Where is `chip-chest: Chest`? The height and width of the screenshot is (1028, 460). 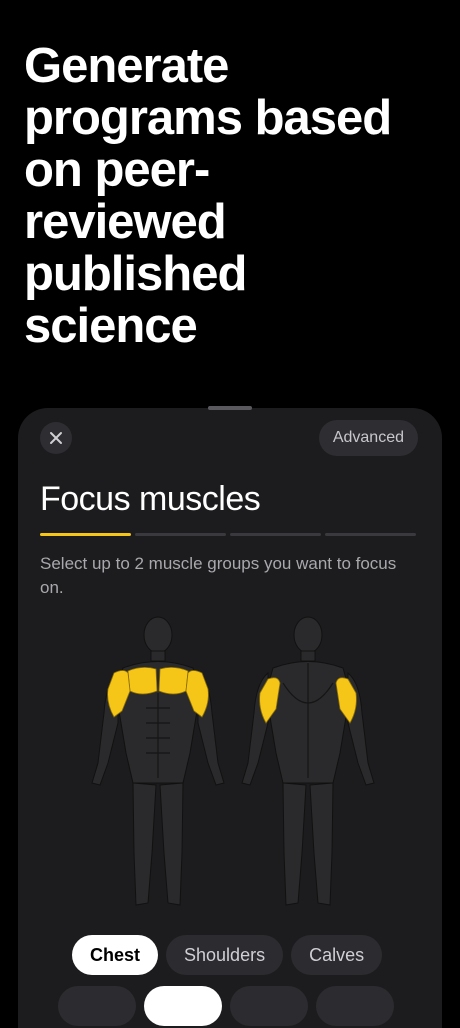 chip-chest: Chest is located at coordinates (115, 955).